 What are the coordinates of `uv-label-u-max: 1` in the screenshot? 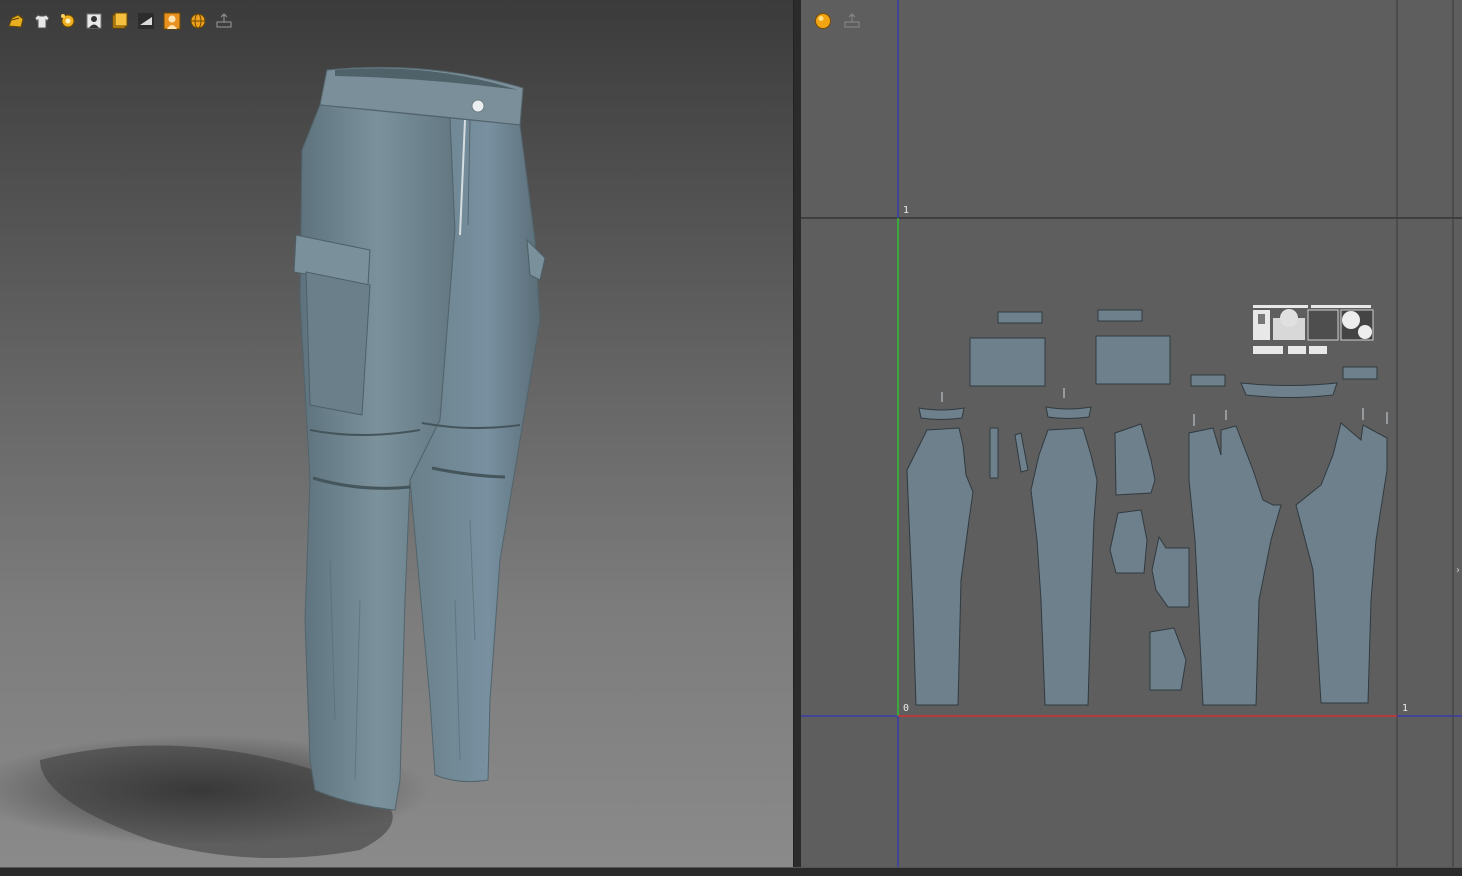 It's located at (1405, 708).